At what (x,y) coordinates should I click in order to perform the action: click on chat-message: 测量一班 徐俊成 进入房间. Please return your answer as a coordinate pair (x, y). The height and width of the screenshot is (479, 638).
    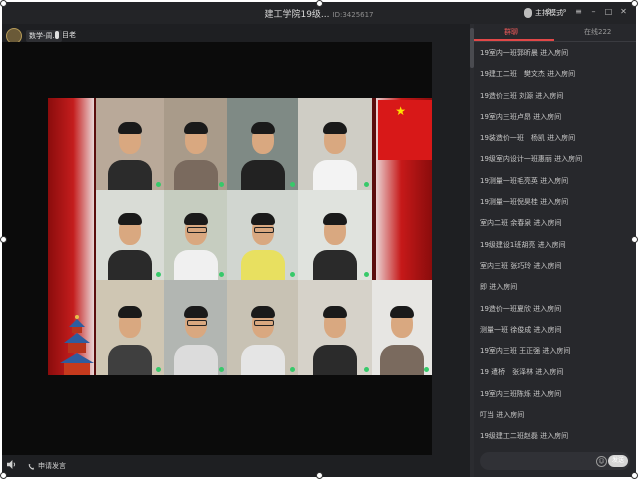
    Looking at the image, I should click on (521, 329).